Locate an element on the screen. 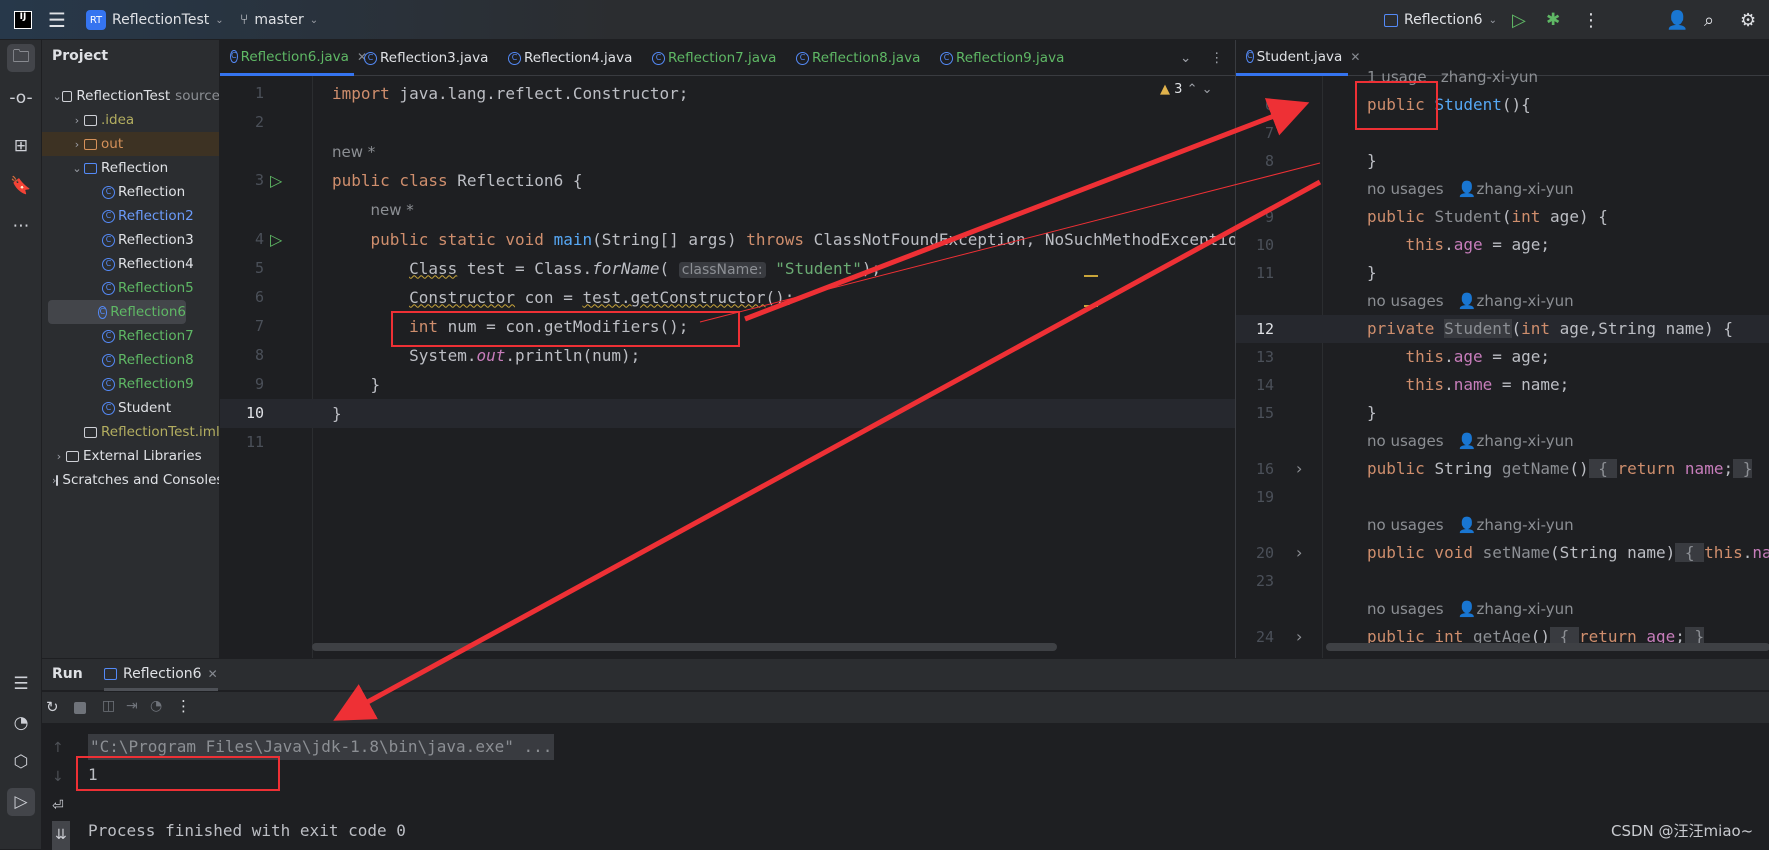 Image resolution: width=1769 pixels, height=850 pixels. code-token: age,String name) { is located at coordinates (1646, 328).